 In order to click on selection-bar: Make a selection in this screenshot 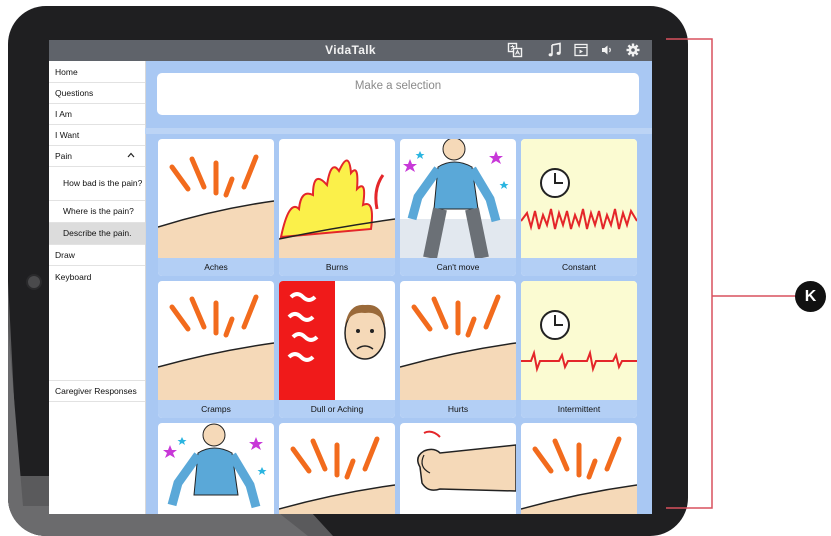, I will do `click(398, 94)`.